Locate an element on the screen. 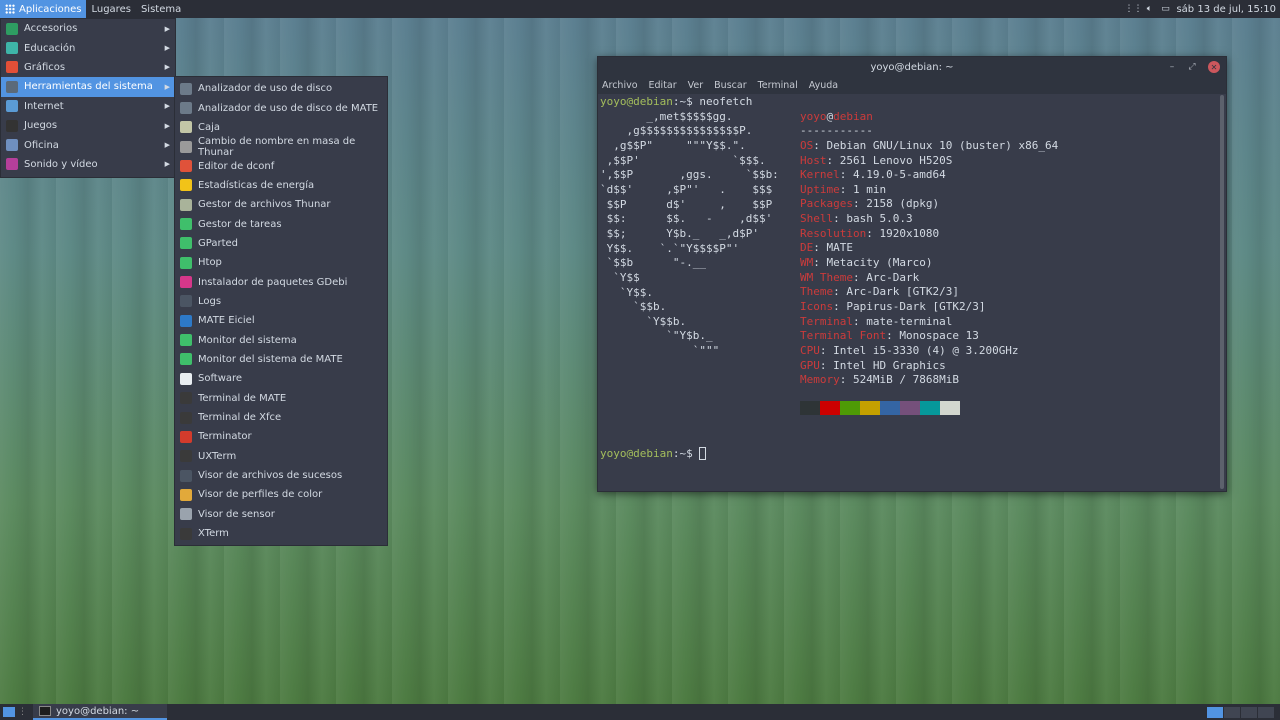  logs-icon is located at coordinates (186, 301).